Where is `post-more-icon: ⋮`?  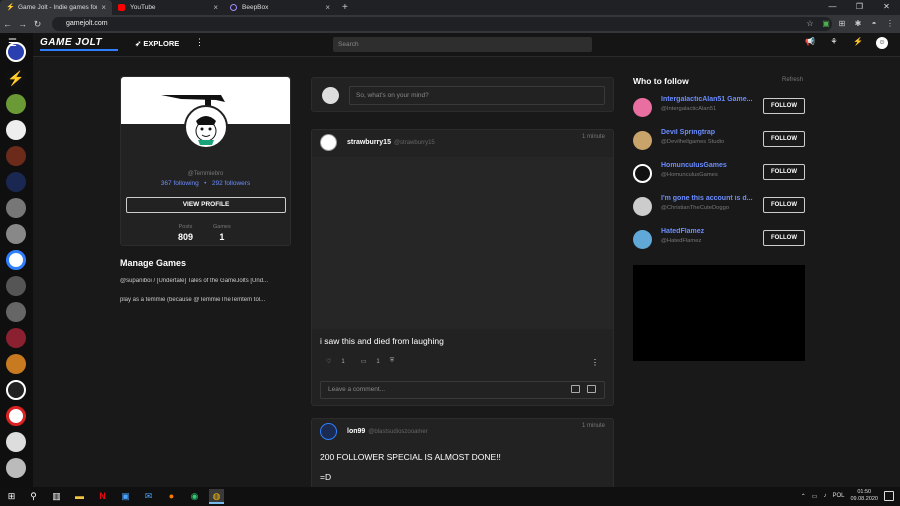 post-more-icon: ⋮ is located at coordinates (595, 362).